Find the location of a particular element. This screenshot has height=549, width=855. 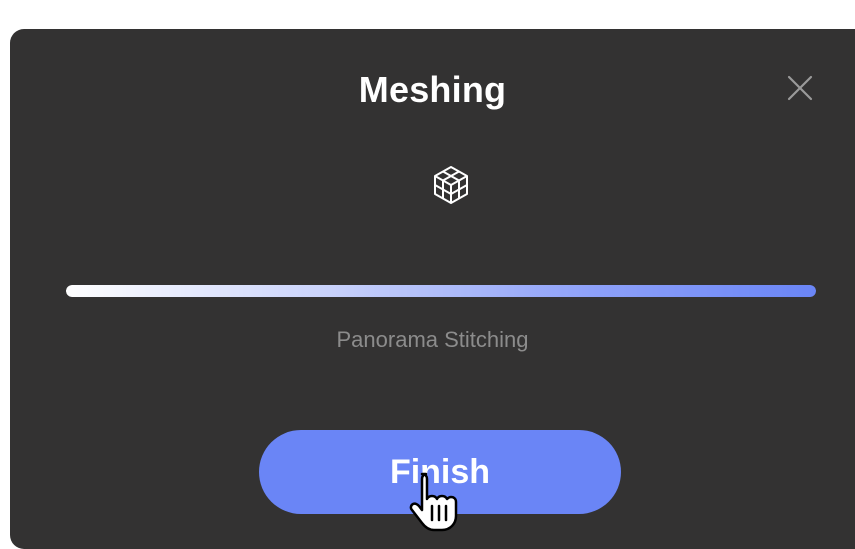

progress-bar-fill is located at coordinates (441, 291).